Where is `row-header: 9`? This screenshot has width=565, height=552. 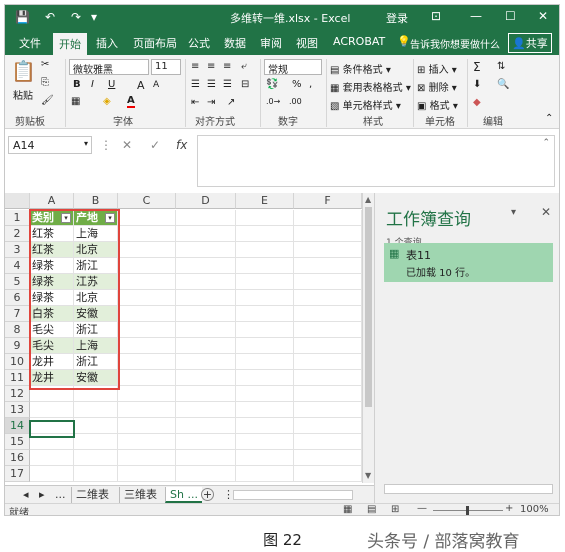 row-header: 9 is located at coordinates (17, 346).